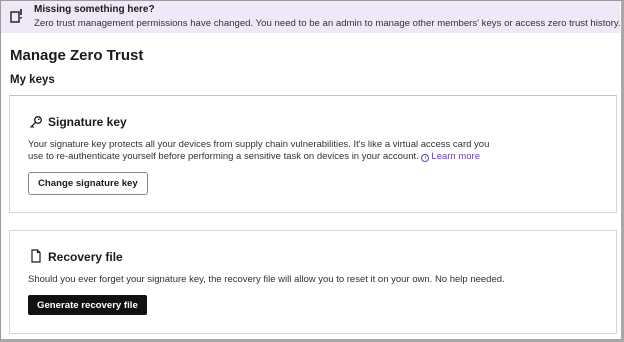 The width and height of the screenshot is (624, 342). What do you see at coordinates (36, 256) in the screenshot?
I see `document-icon` at bounding box center [36, 256].